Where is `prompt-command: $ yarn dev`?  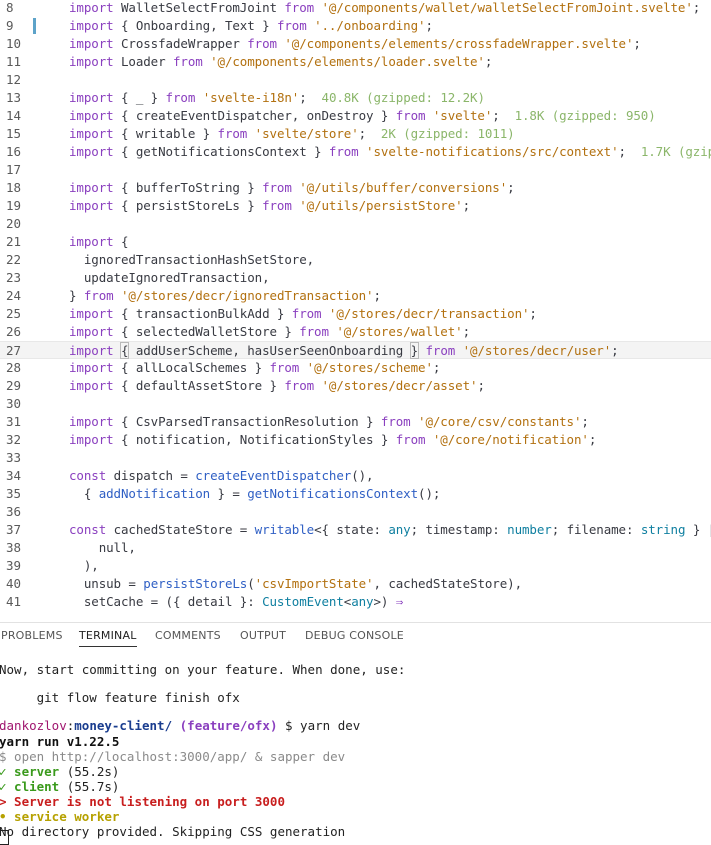
prompt-command: $ yarn dev is located at coordinates (319, 725).